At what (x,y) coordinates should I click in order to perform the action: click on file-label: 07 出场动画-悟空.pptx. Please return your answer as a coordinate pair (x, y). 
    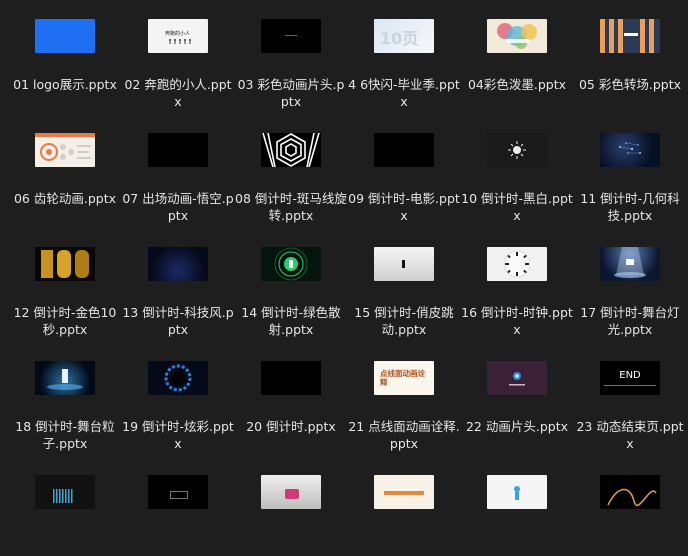
    Looking at the image, I should click on (178, 207).